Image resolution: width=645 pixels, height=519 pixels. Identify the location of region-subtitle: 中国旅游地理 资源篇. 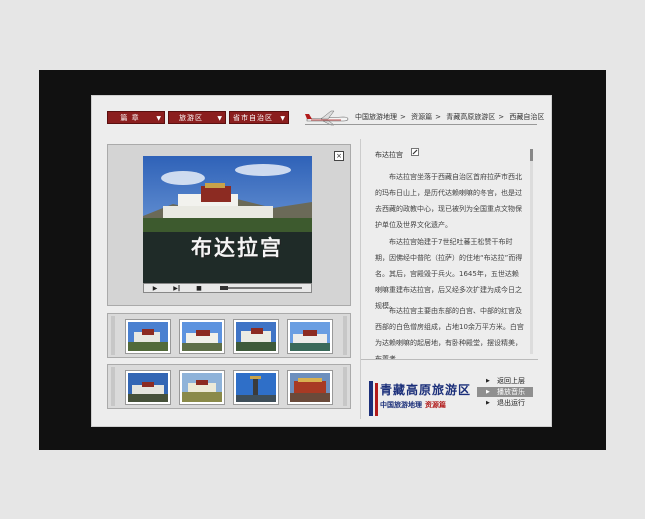
(413, 405).